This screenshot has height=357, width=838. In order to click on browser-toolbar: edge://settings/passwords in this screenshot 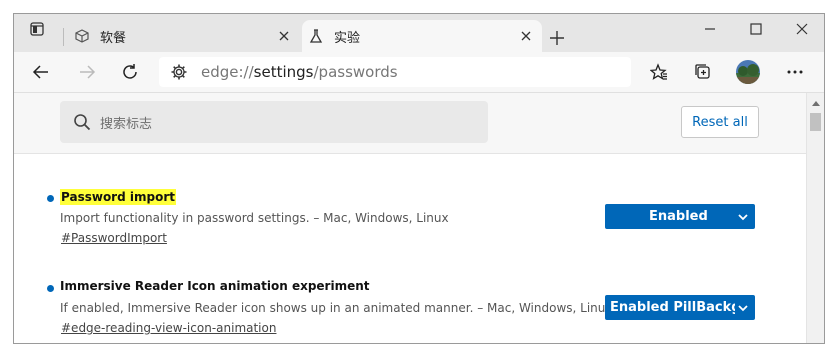, I will do `click(419, 72)`.